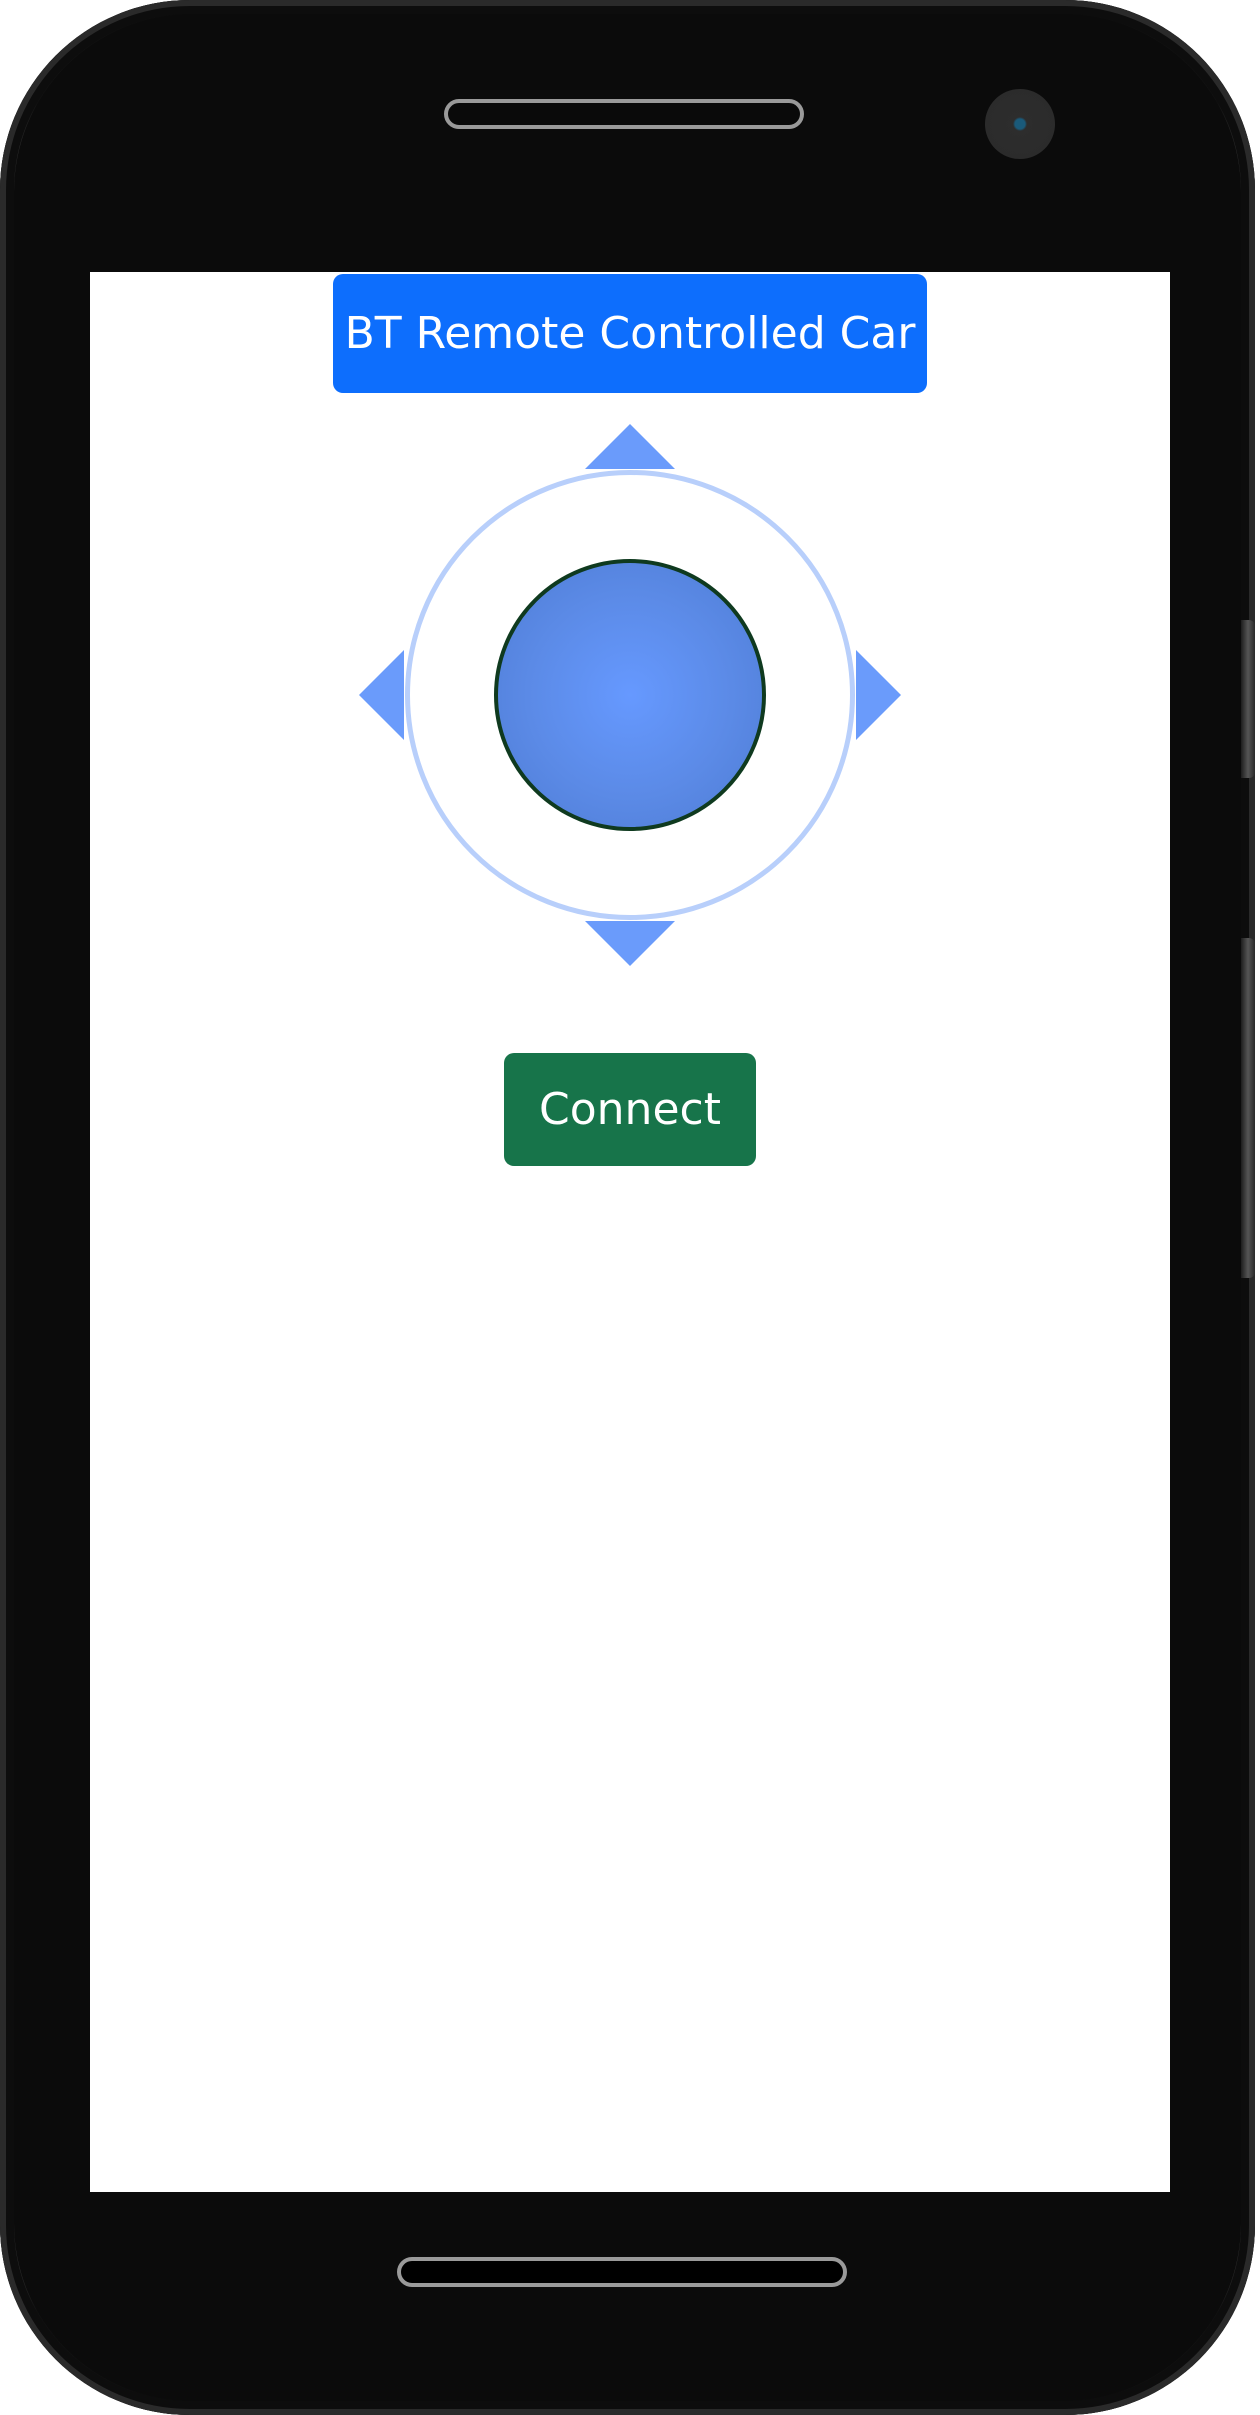 Image resolution: width=1260 pixels, height=2415 pixels. I want to click on front-camera-icon, so click(1020, 124).